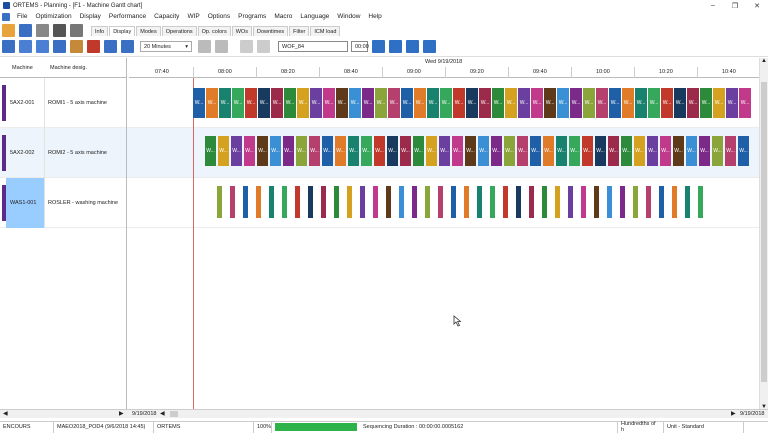  I want to click on tab-wos: WOs, so click(241, 31).